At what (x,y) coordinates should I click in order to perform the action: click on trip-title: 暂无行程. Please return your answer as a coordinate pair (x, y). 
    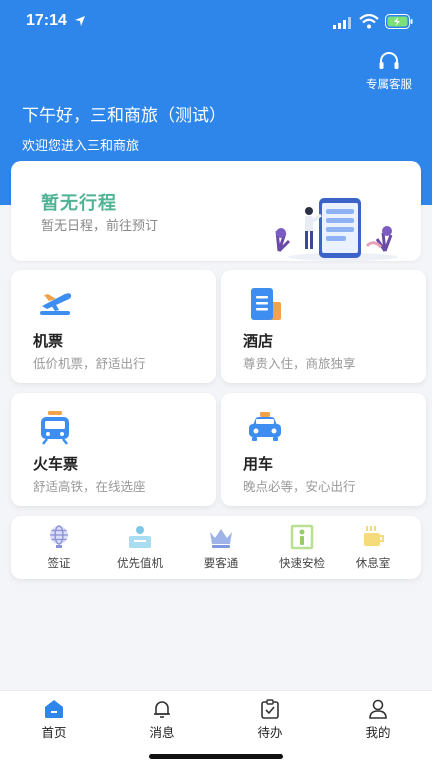
    Looking at the image, I should click on (79, 203).